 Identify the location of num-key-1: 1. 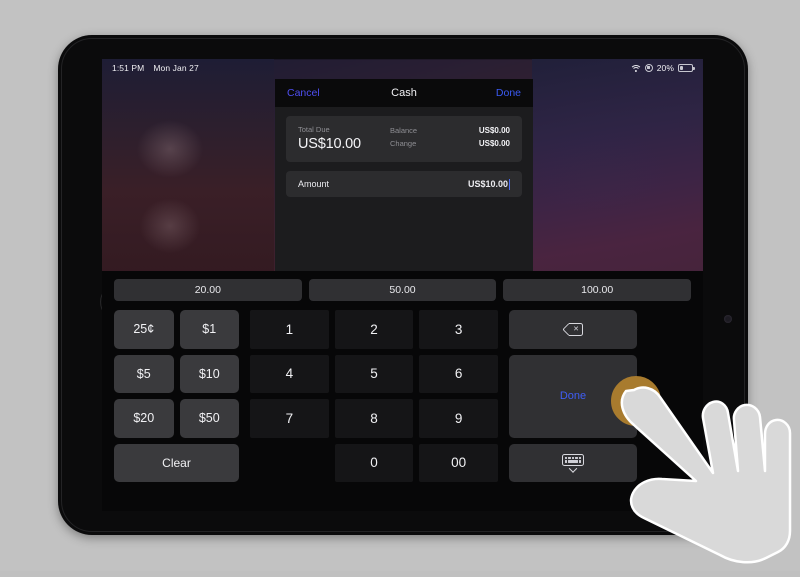
(289, 329).